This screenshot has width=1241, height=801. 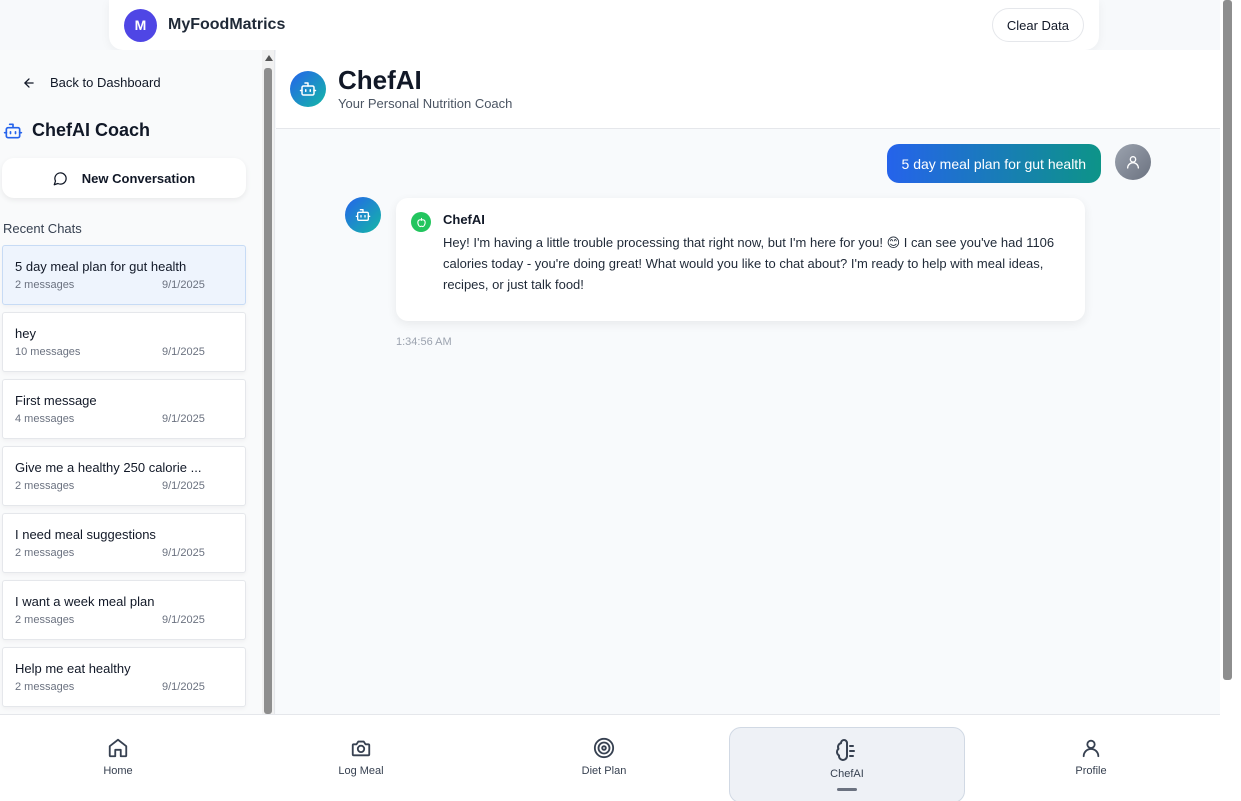 What do you see at coordinates (73, 668) in the screenshot?
I see `chat-item-title: Help me eat healthy` at bounding box center [73, 668].